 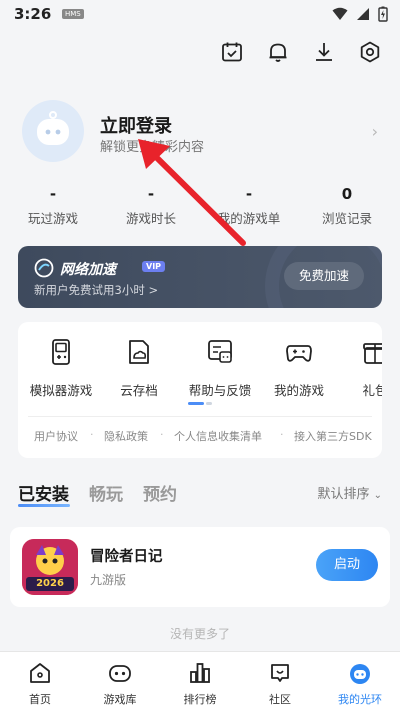 I want to click on installed-game-card: 2026 冒险者日记 九游版 启动, so click(x=200, y=567).